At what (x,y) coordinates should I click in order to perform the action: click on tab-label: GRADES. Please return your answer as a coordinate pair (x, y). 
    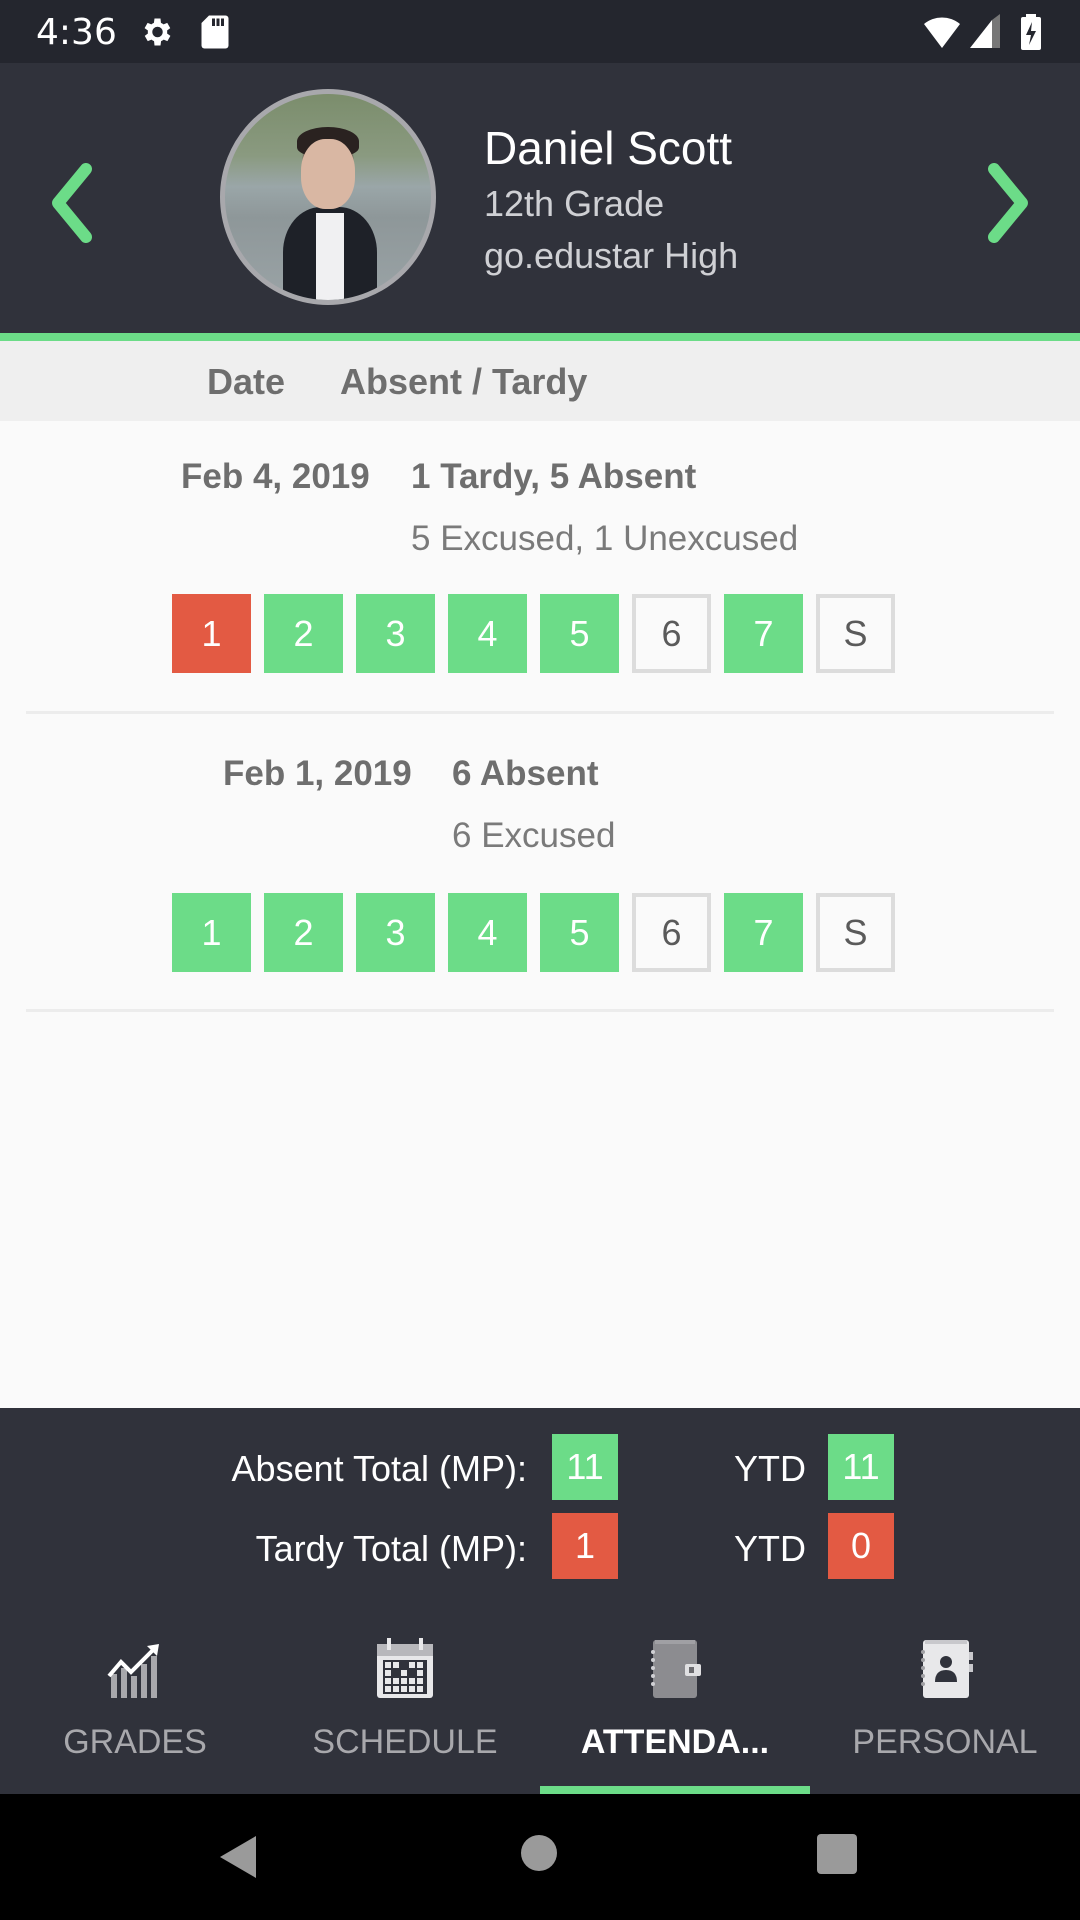
    Looking at the image, I should click on (135, 1742).